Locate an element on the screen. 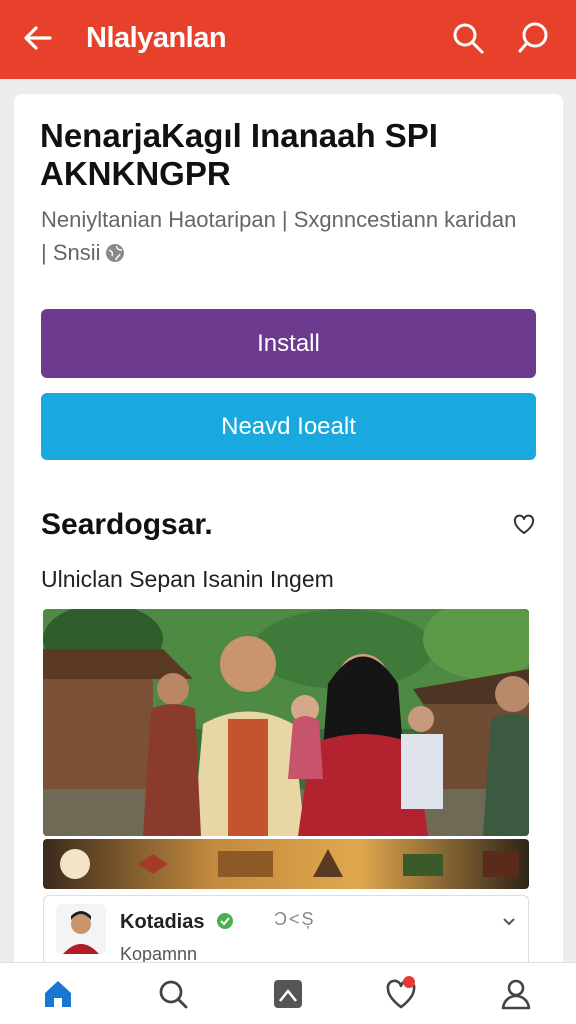 The height and width of the screenshot is (1024, 576). person-icon is located at coordinates (516, 994).